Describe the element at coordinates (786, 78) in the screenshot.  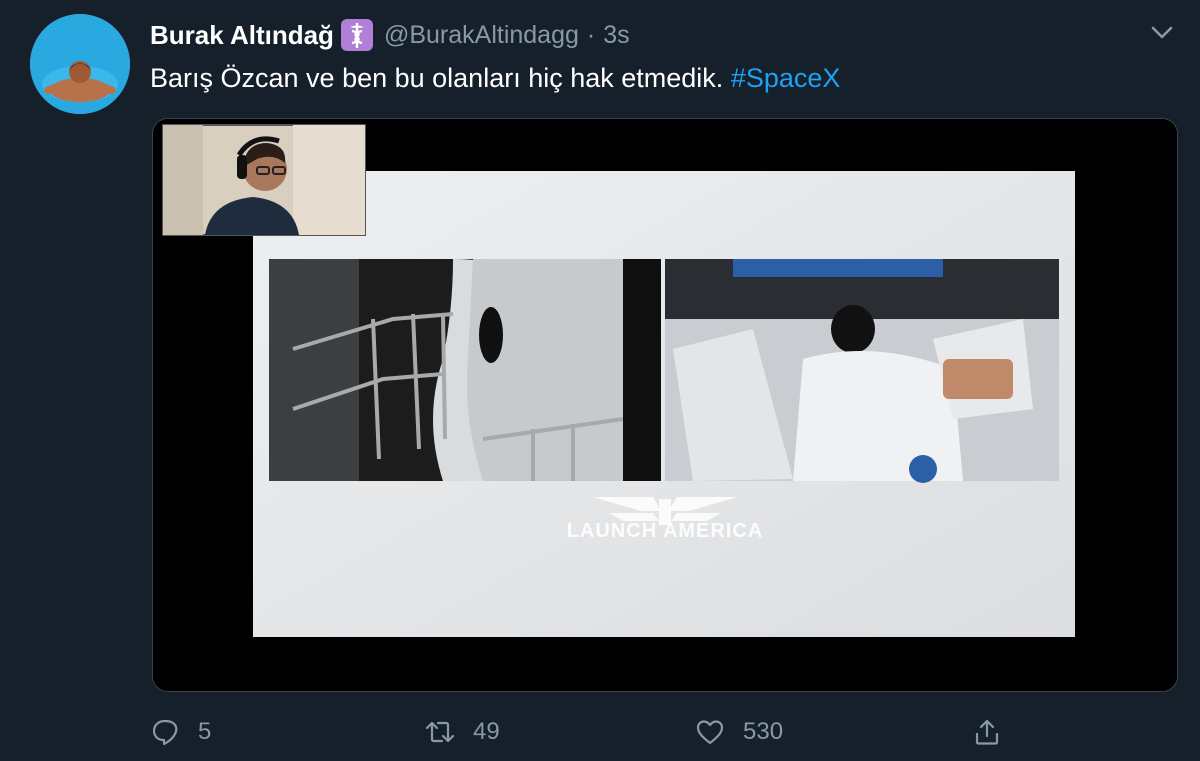
I see `hashtag-link: #SpaceX` at that location.